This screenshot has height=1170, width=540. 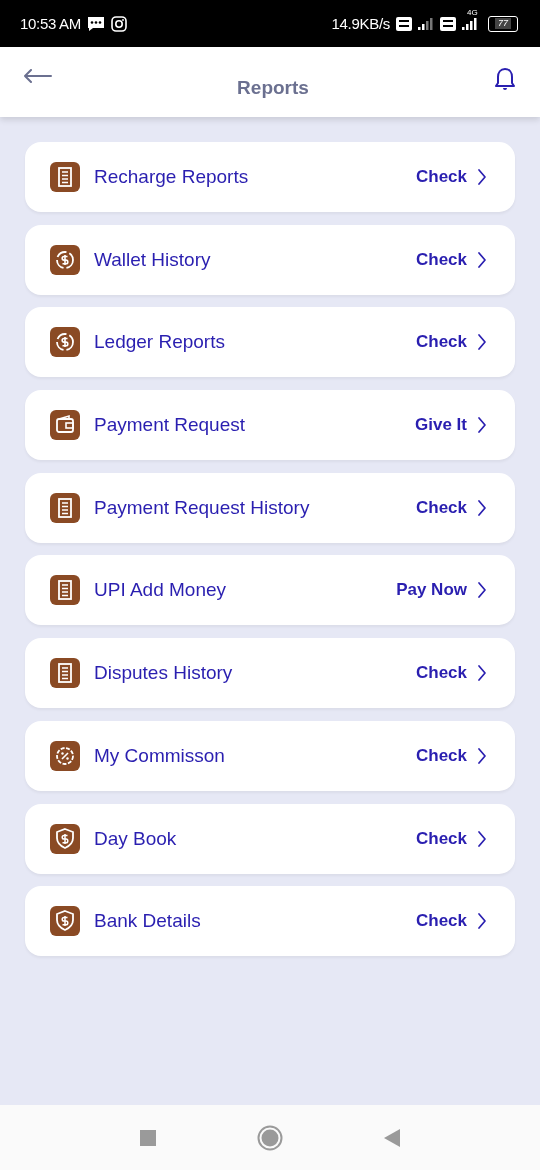 I want to click on report-card: Day Book Check, so click(x=270, y=838).